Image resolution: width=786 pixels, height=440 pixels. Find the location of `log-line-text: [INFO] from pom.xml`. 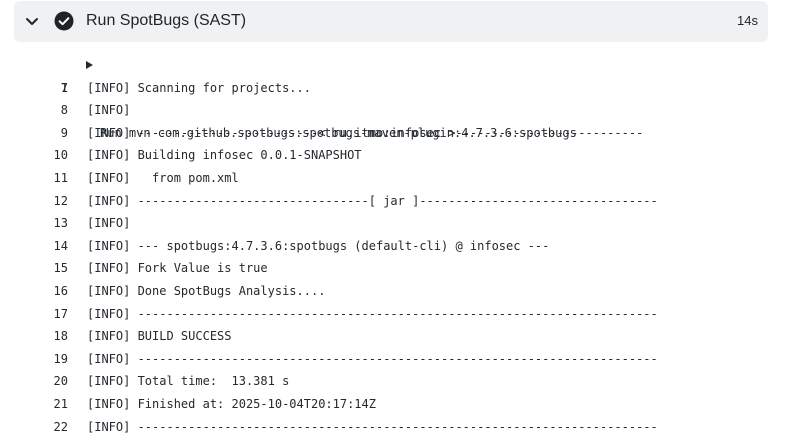

log-line-text: [INFO] from pom.xml is located at coordinates (163, 177).